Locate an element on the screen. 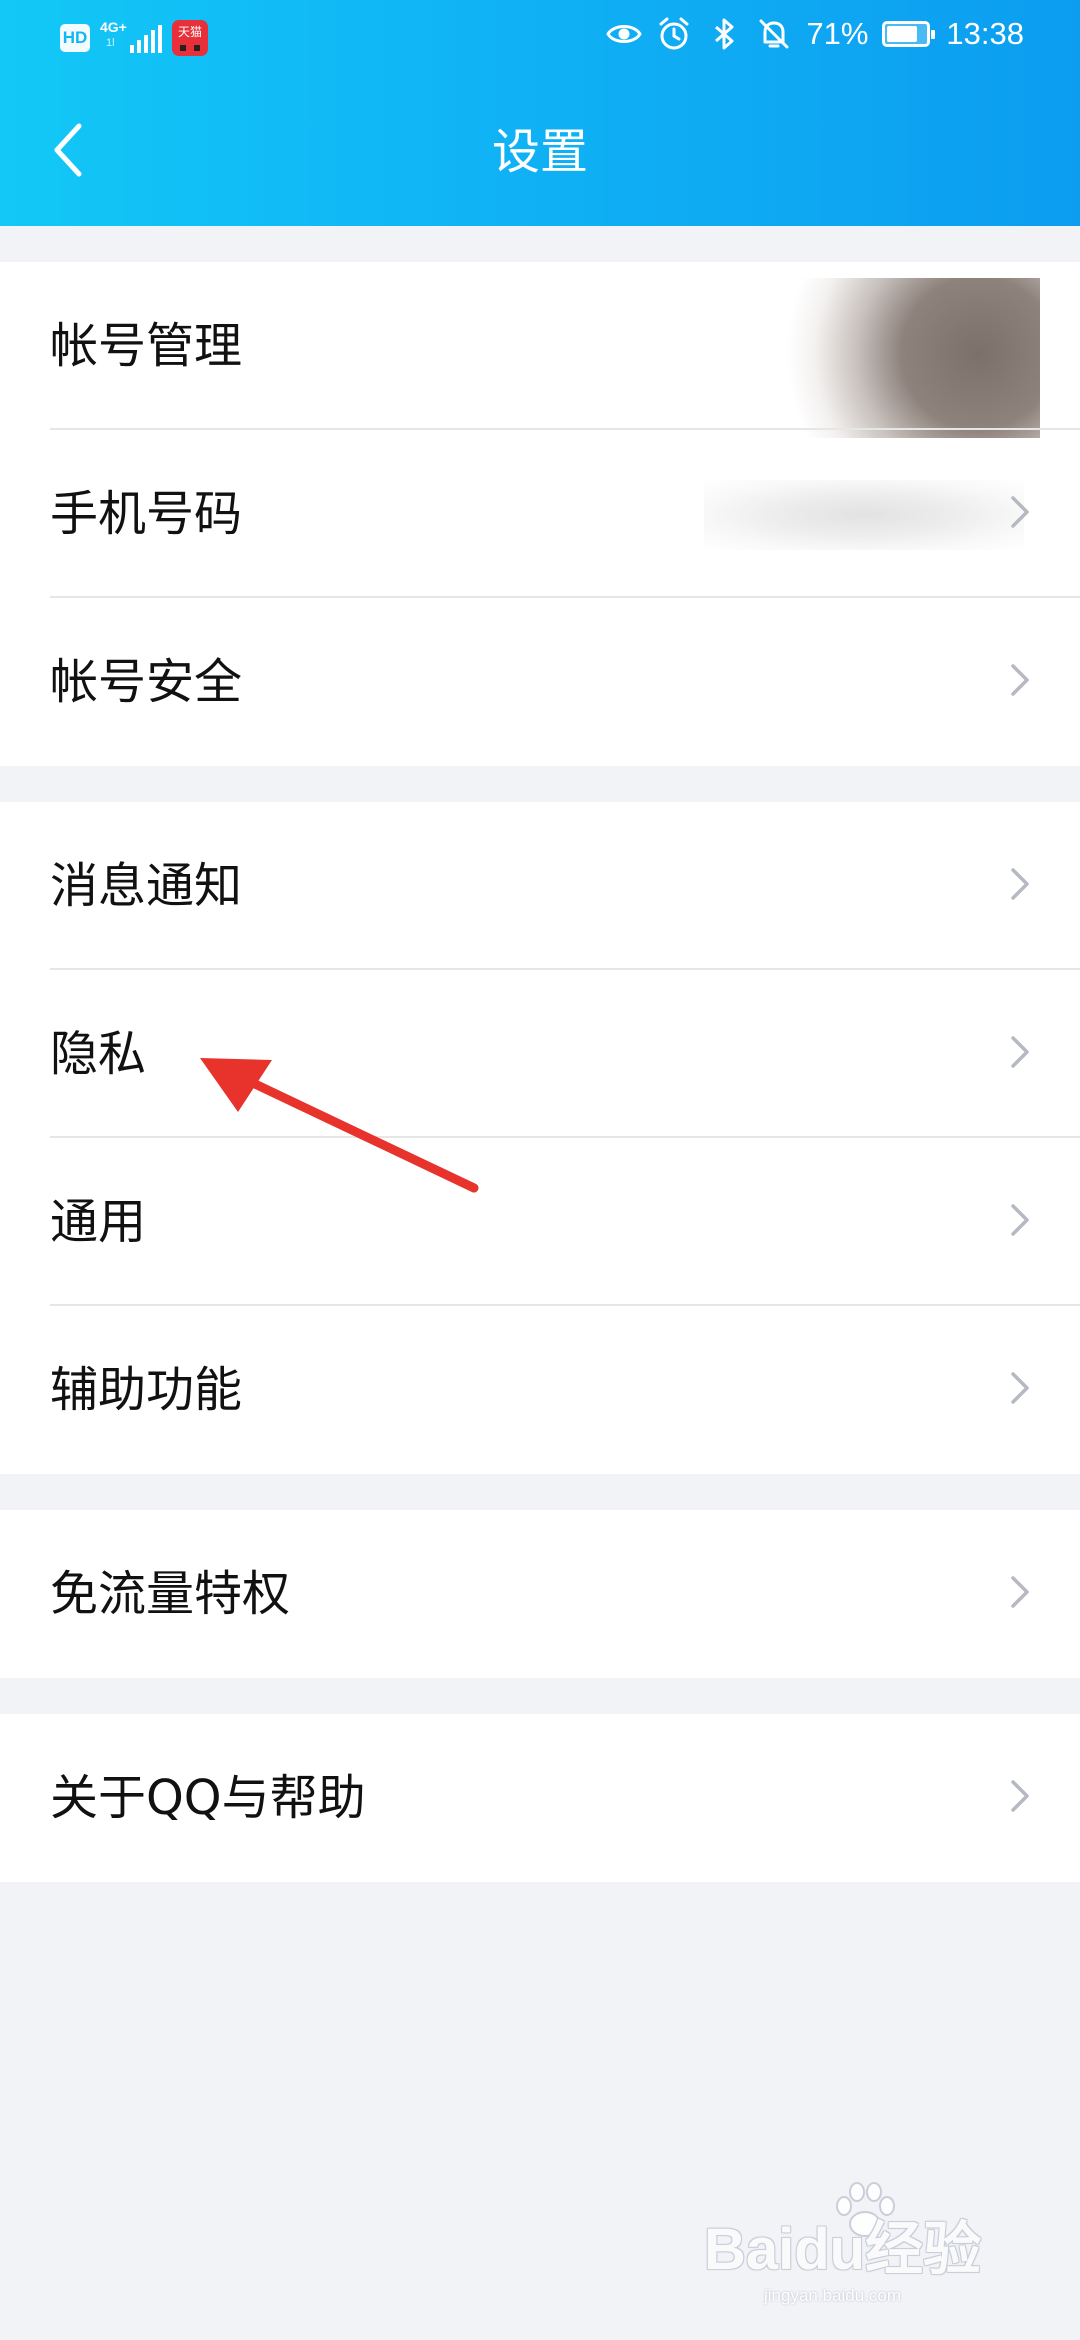  phone-number-value is located at coordinates (864, 515).